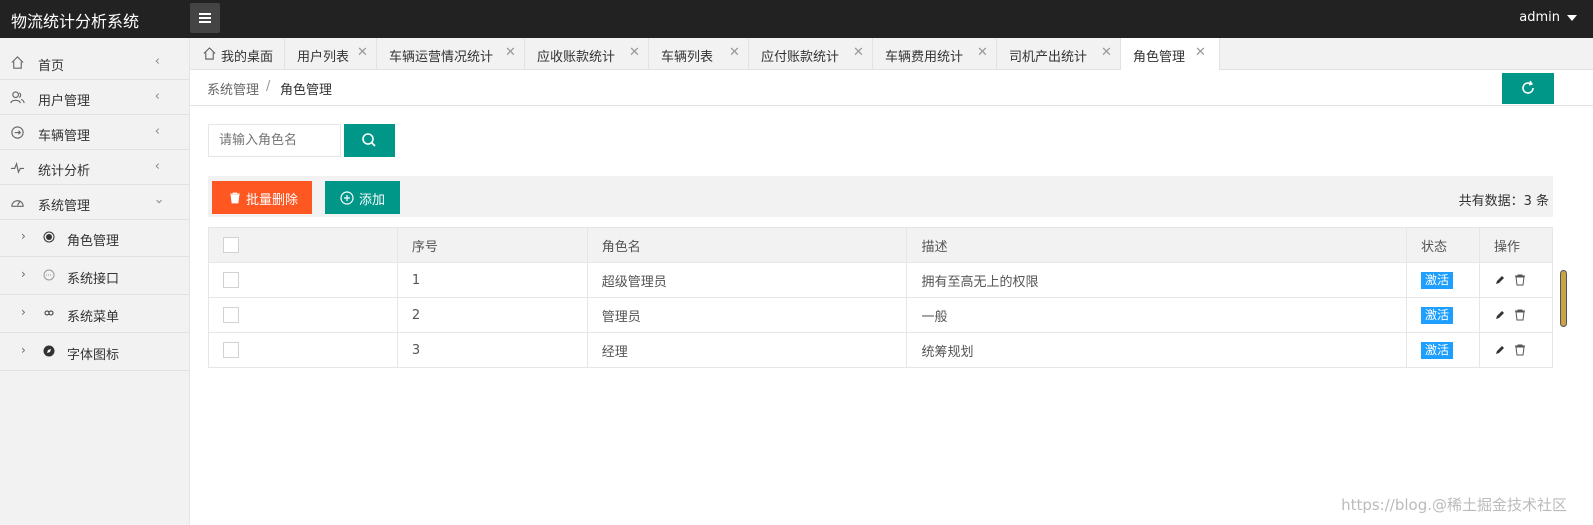  Describe the element at coordinates (17, 62) in the screenshot. I see `home-icon` at that location.